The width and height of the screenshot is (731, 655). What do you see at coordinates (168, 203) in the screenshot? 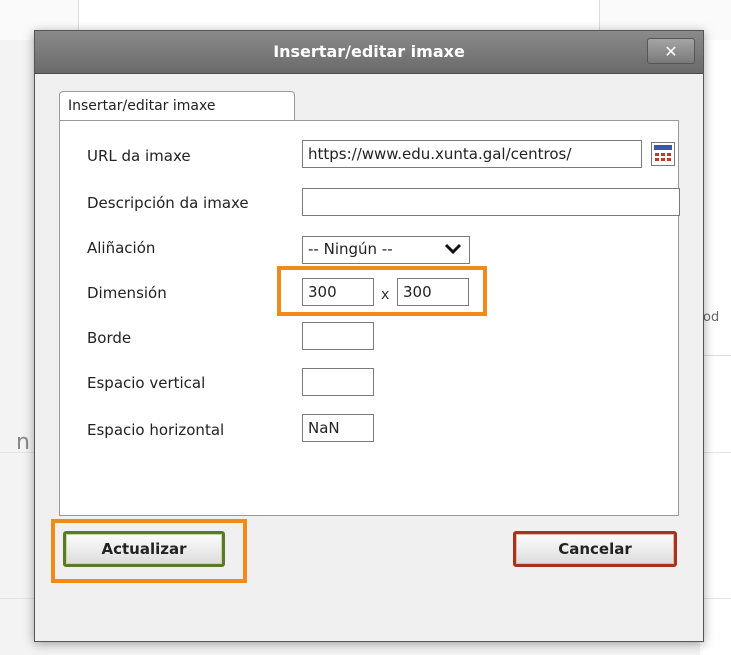
I see `description-label: Descripción da imaxe` at bounding box center [168, 203].